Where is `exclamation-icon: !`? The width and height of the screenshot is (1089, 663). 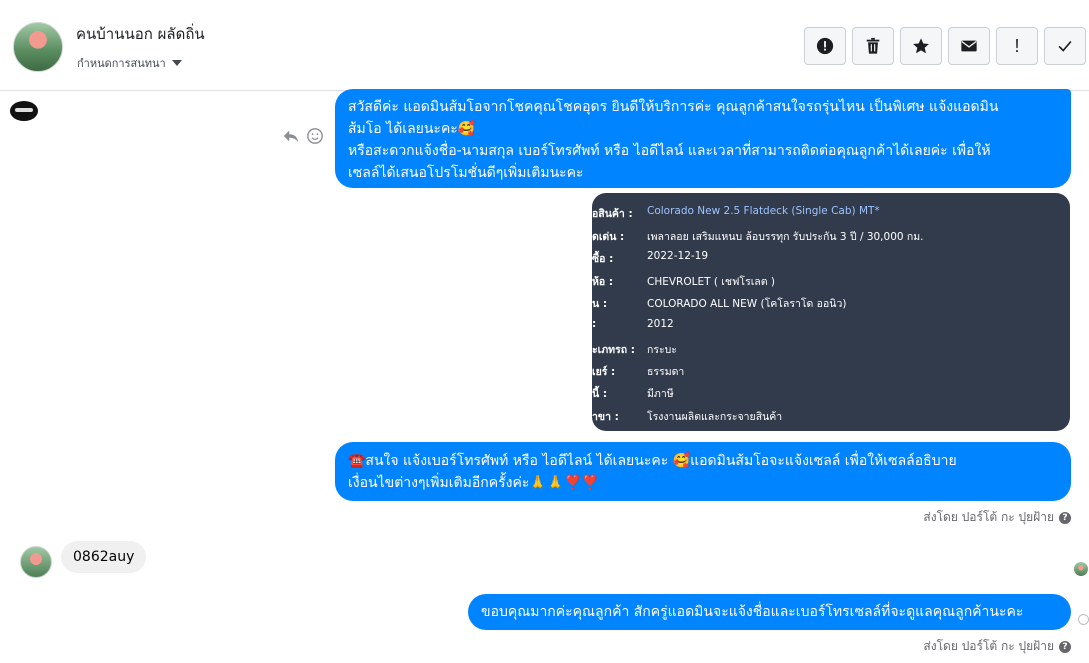
exclamation-icon: ! is located at coordinates (1017, 45).